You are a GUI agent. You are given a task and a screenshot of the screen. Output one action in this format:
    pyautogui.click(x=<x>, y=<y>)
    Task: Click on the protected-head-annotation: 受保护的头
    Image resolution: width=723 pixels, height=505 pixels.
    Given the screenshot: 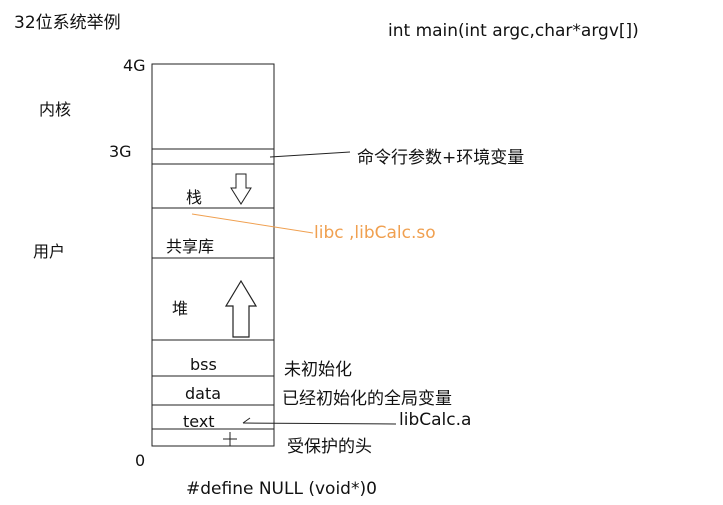 What is the action you would take?
    pyautogui.click(x=329, y=447)
    